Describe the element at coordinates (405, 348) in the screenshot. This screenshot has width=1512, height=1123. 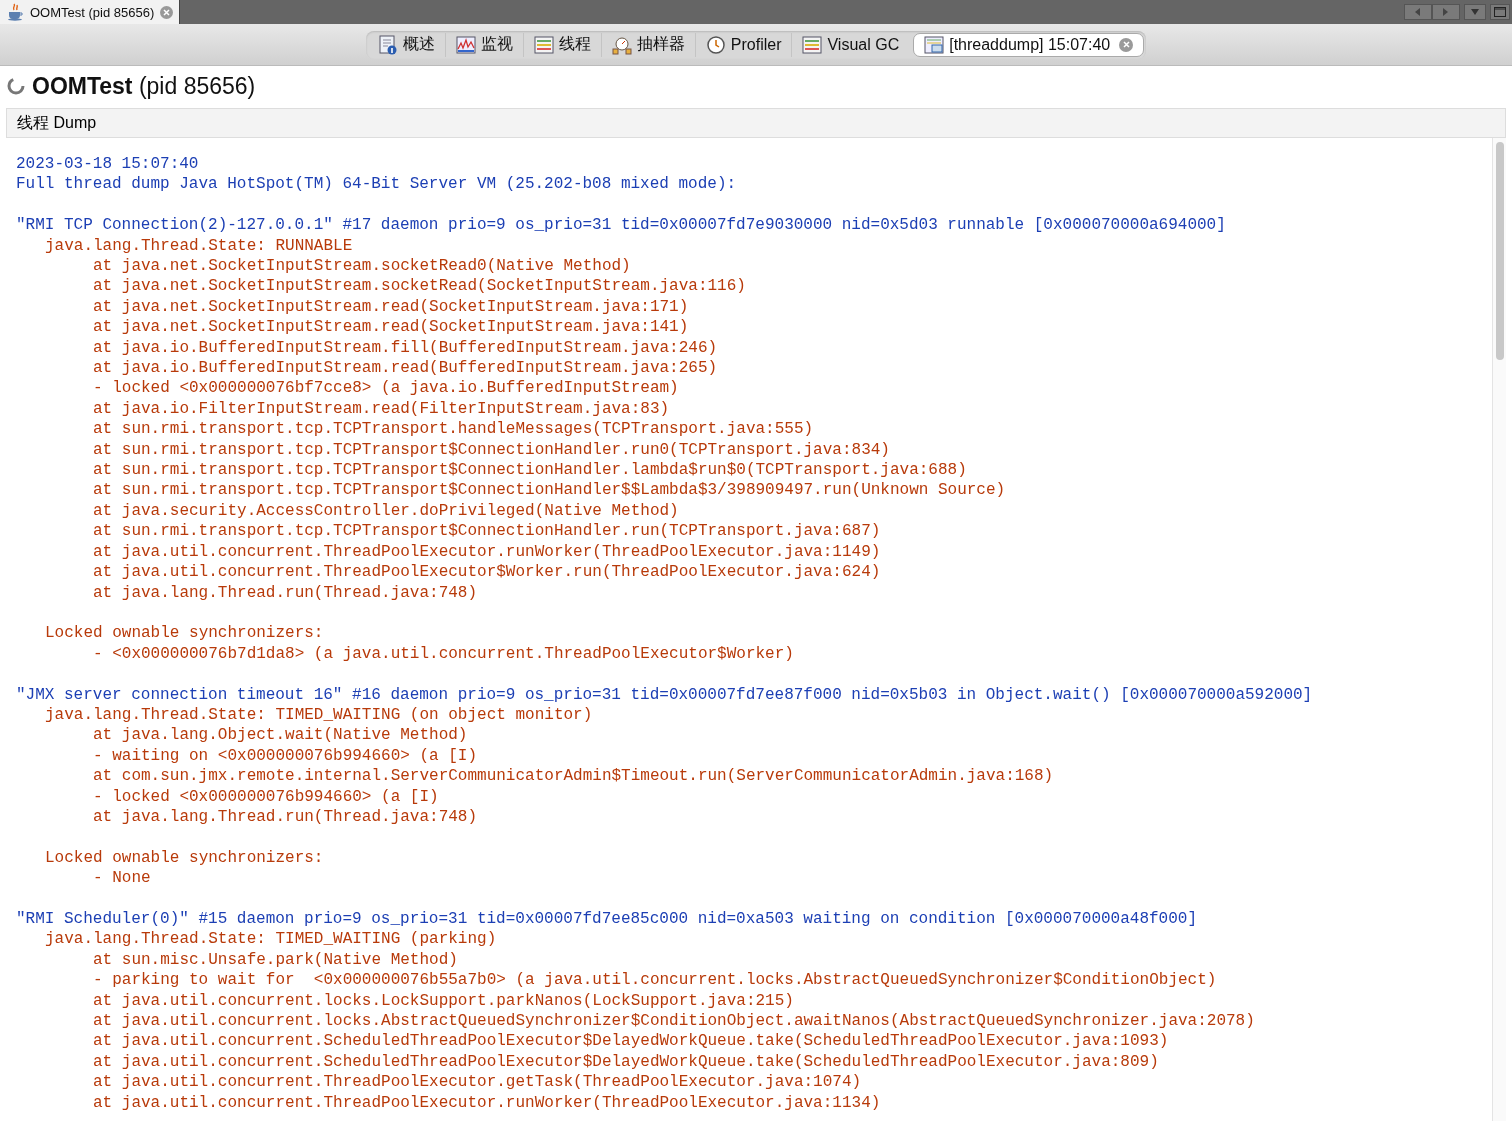
I see `stack-line: at java.io.BufferedInputStream.fill(BufferedInputStream.java:246)` at that location.